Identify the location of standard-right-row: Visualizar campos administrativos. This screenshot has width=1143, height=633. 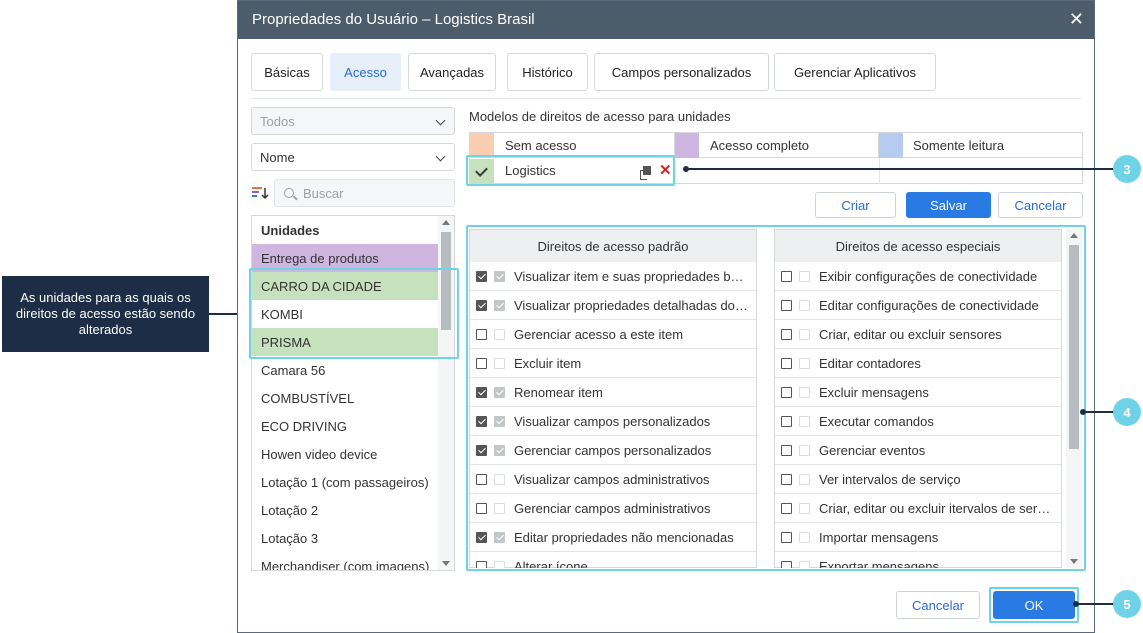
(613, 479).